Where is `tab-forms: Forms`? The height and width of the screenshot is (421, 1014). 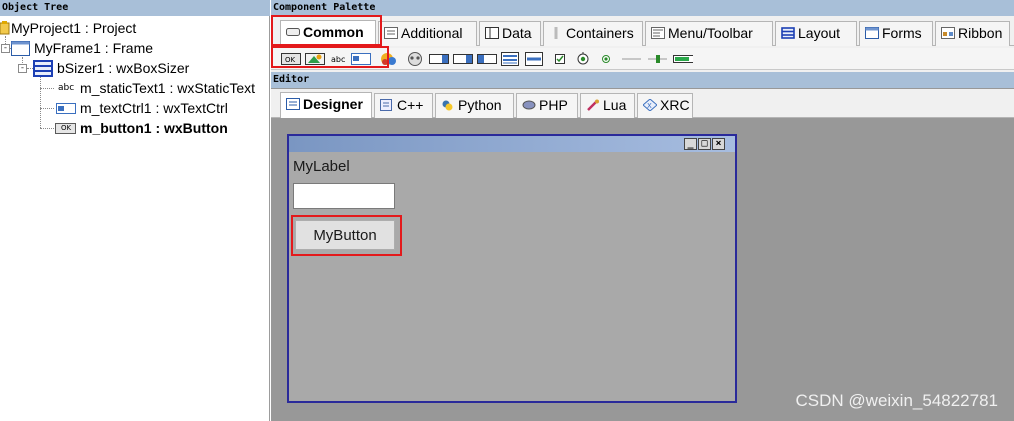 tab-forms: Forms is located at coordinates (896, 33).